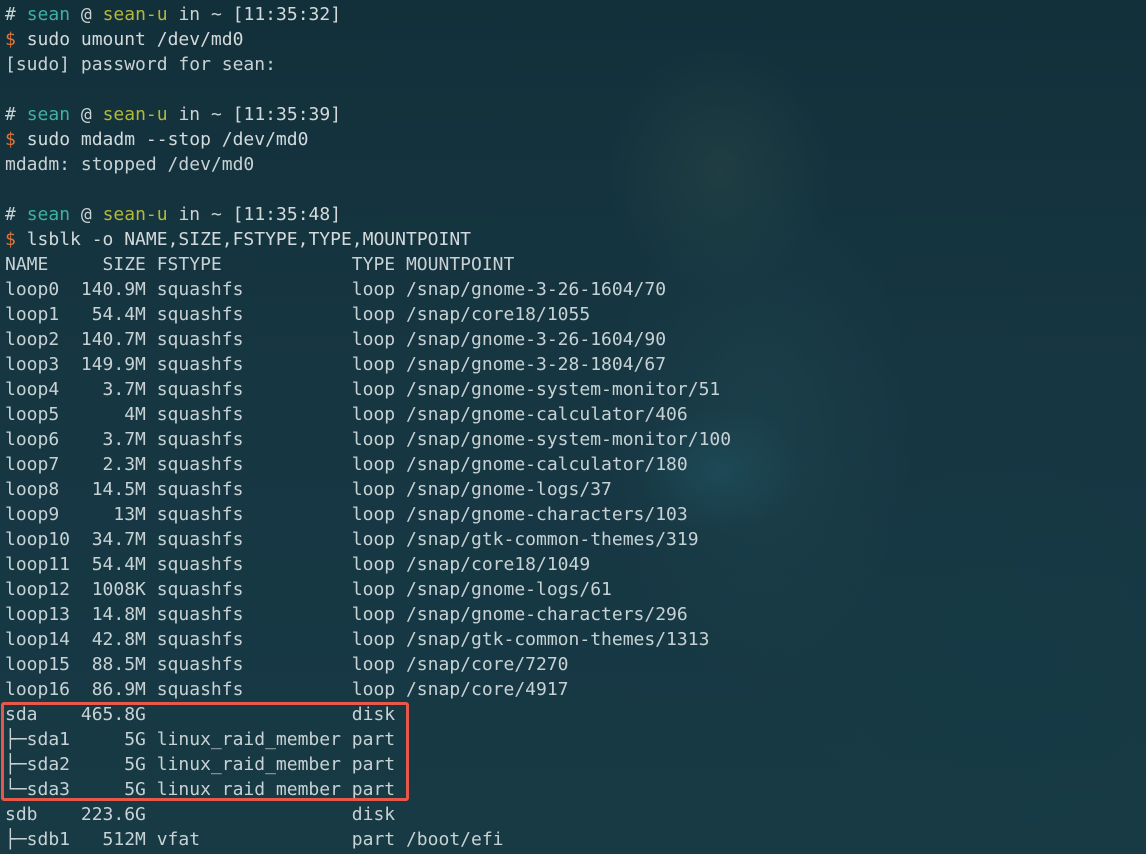 The image size is (1146, 854). Describe the element at coordinates (254, 839) in the screenshot. I see `lsblk-row-sdb1: ├─sdb1 512M vfat part /boot/efi` at that location.